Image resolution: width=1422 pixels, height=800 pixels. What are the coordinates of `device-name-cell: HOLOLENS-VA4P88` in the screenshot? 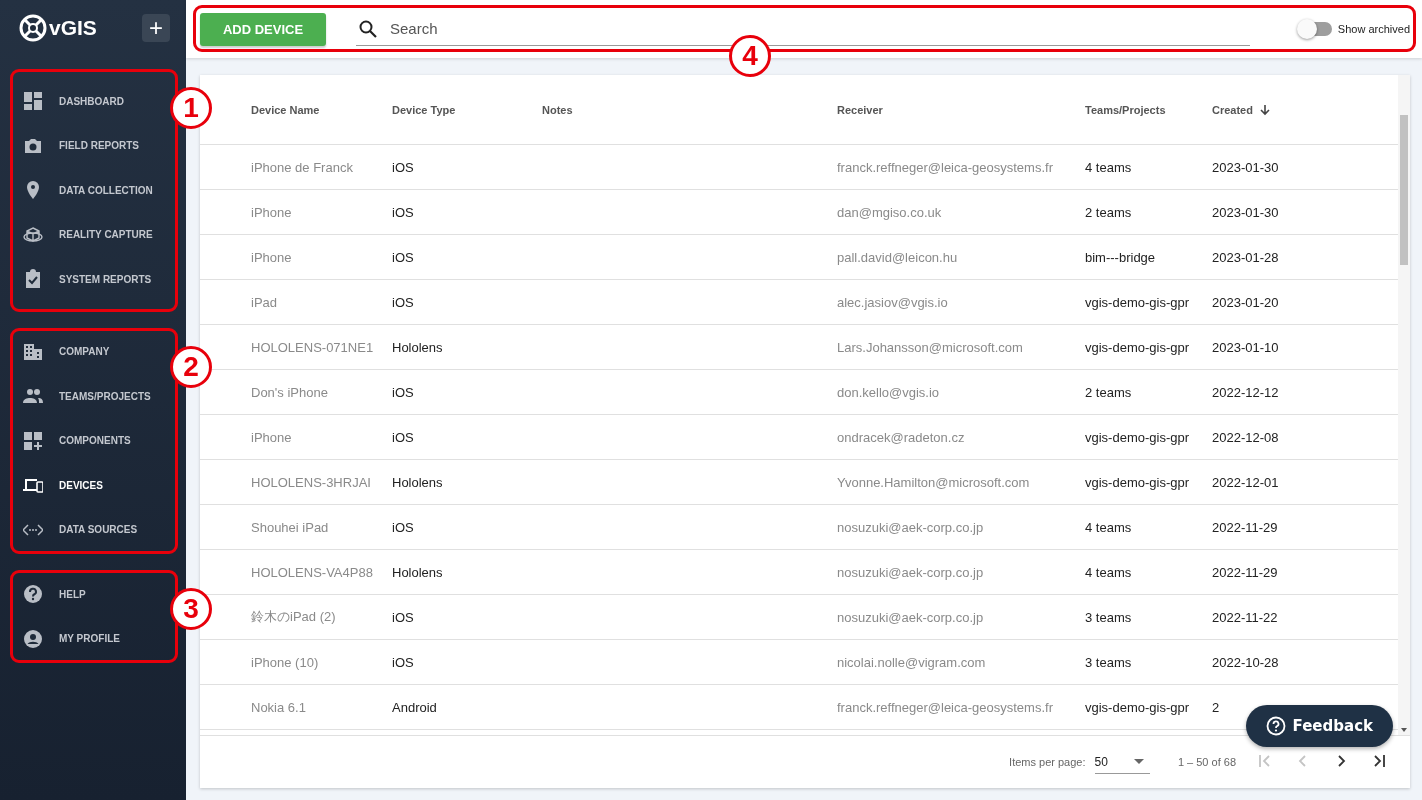 It's located at (312, 572).